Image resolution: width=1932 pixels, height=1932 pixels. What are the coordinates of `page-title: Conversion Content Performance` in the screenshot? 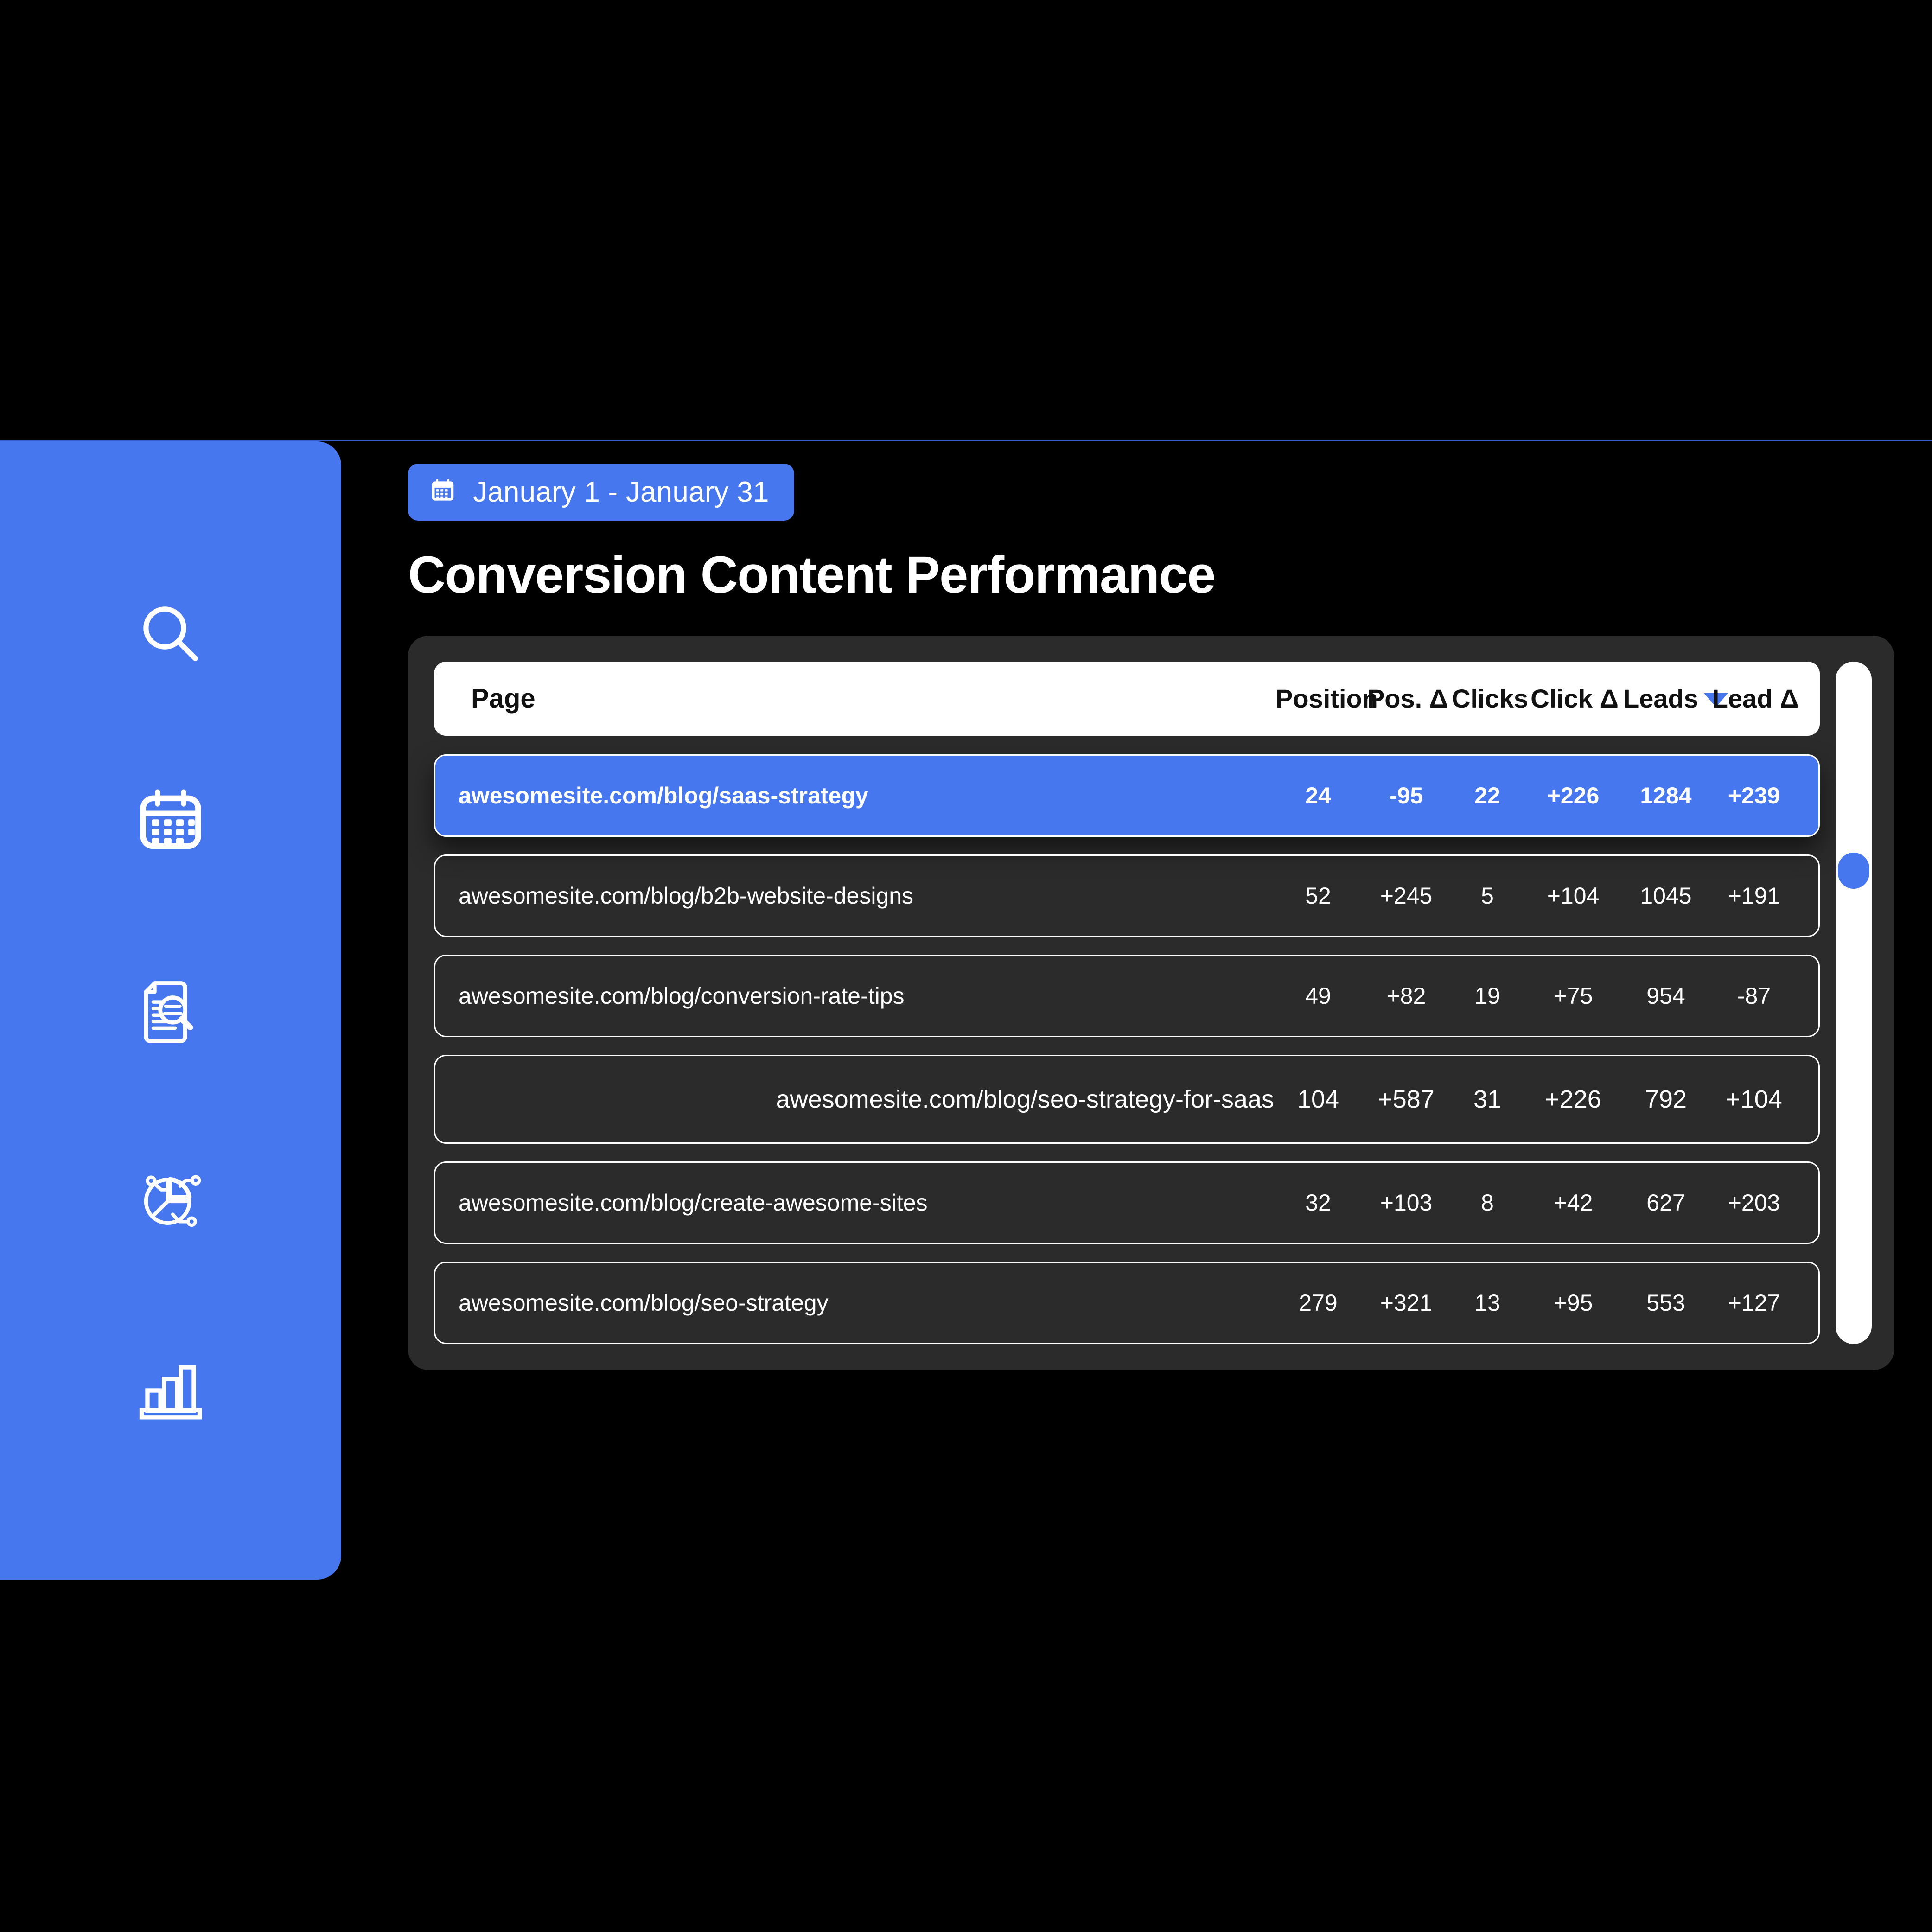 It's located at (812, 575).